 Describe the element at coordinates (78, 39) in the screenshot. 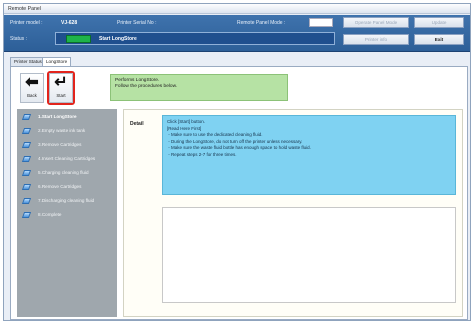

I see `status-indicator` at that location.